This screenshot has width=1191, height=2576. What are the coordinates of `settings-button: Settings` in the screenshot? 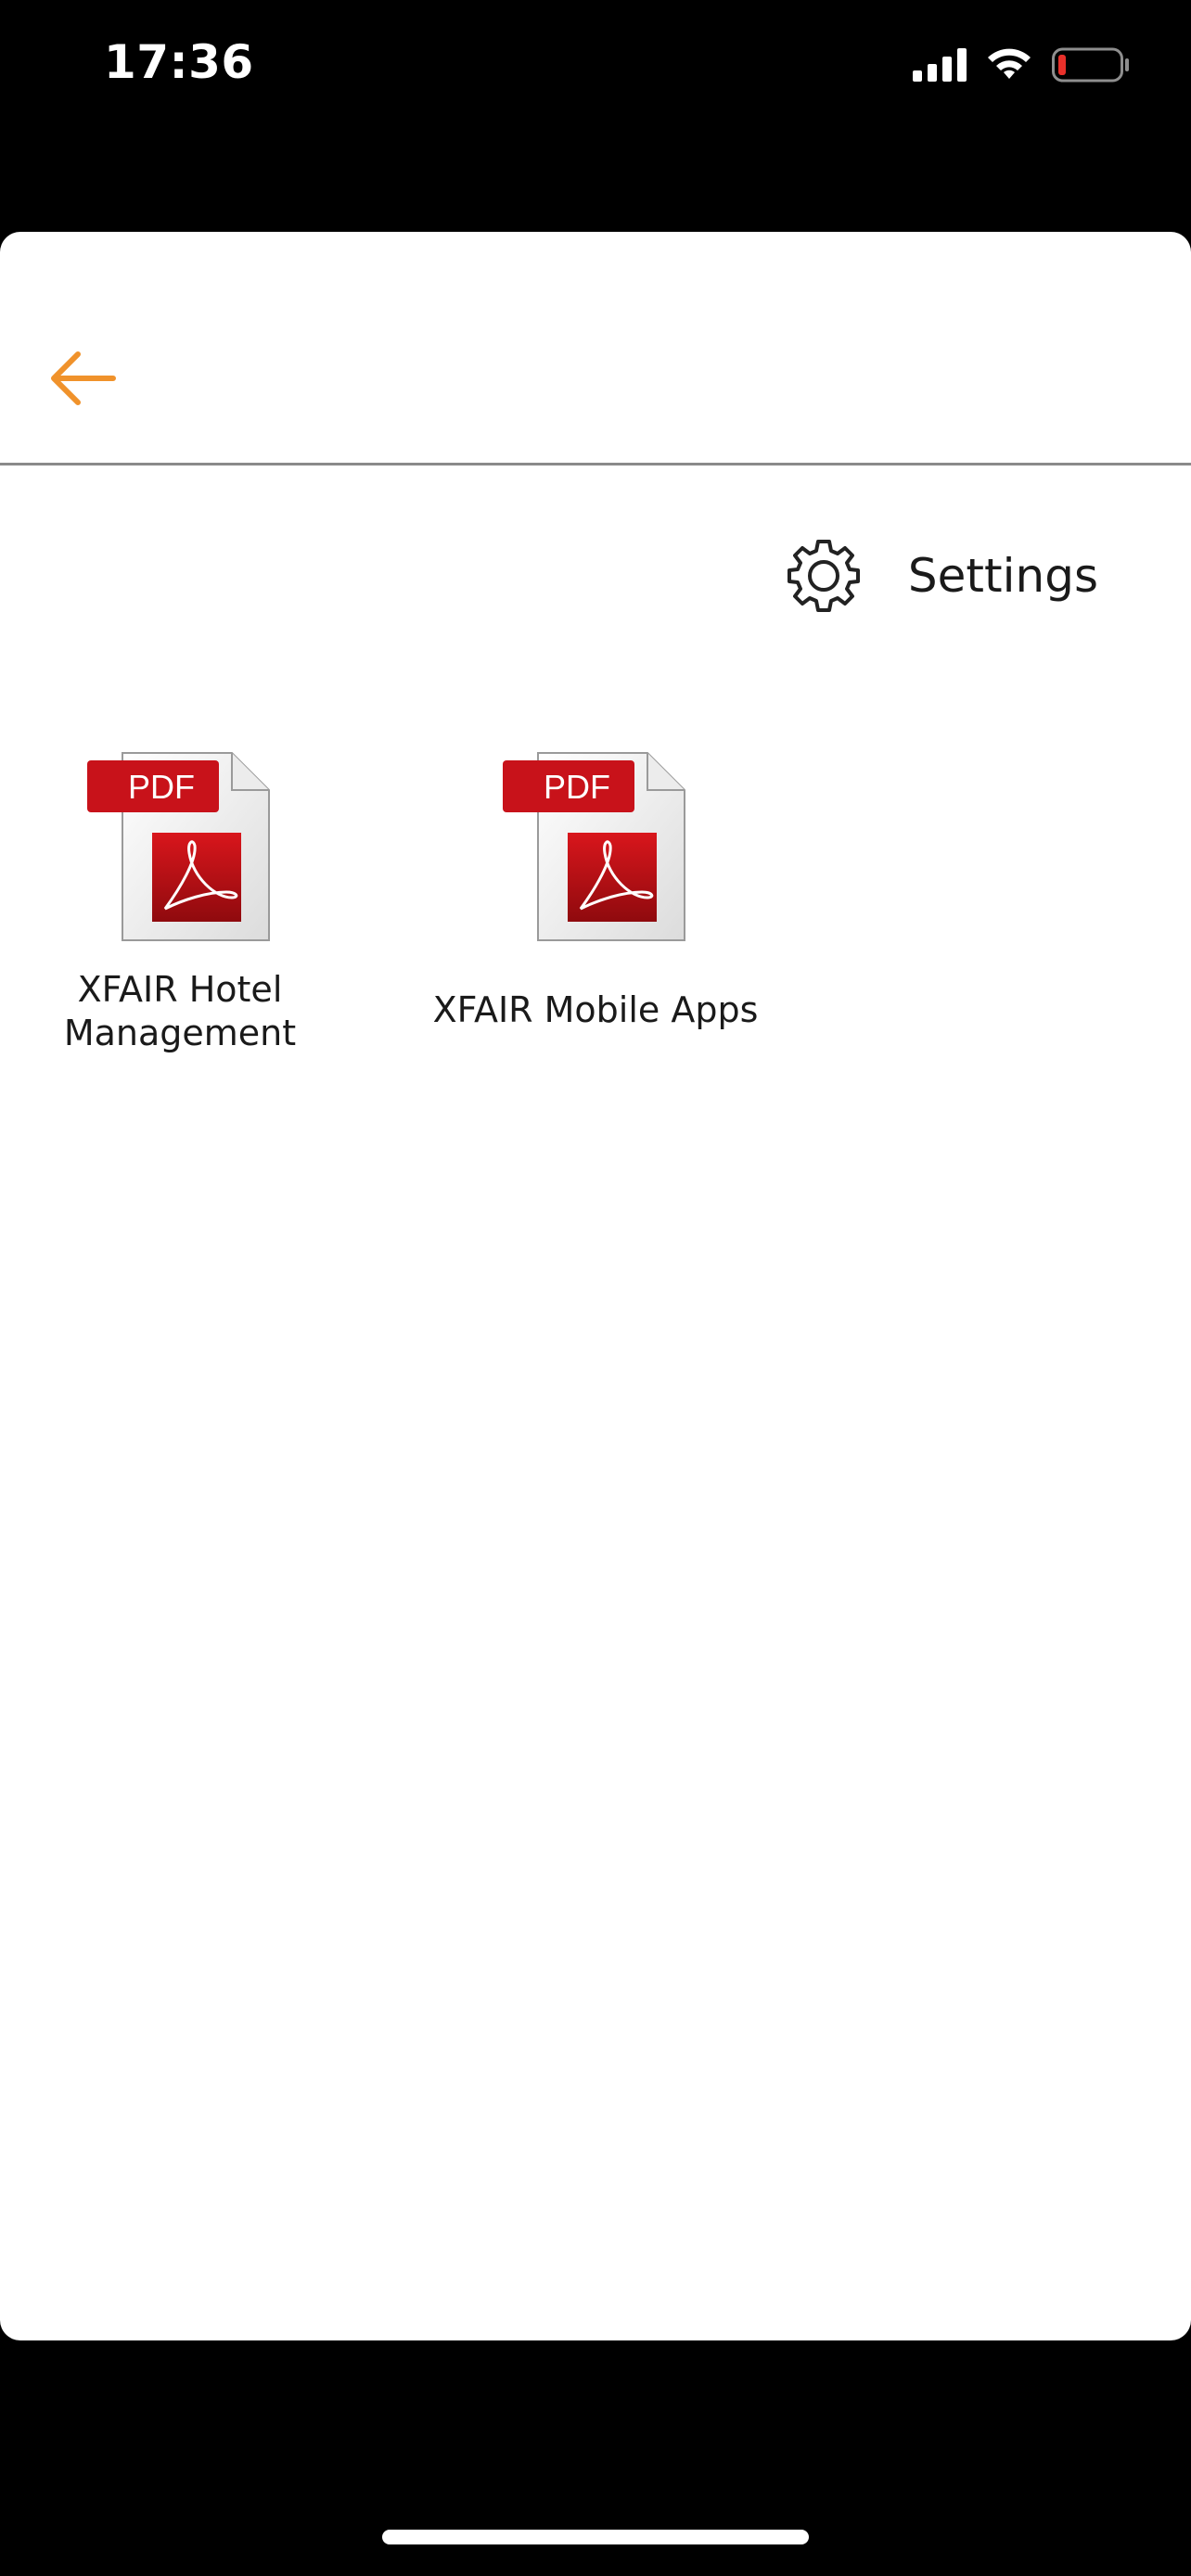 It's located at (942, 576).